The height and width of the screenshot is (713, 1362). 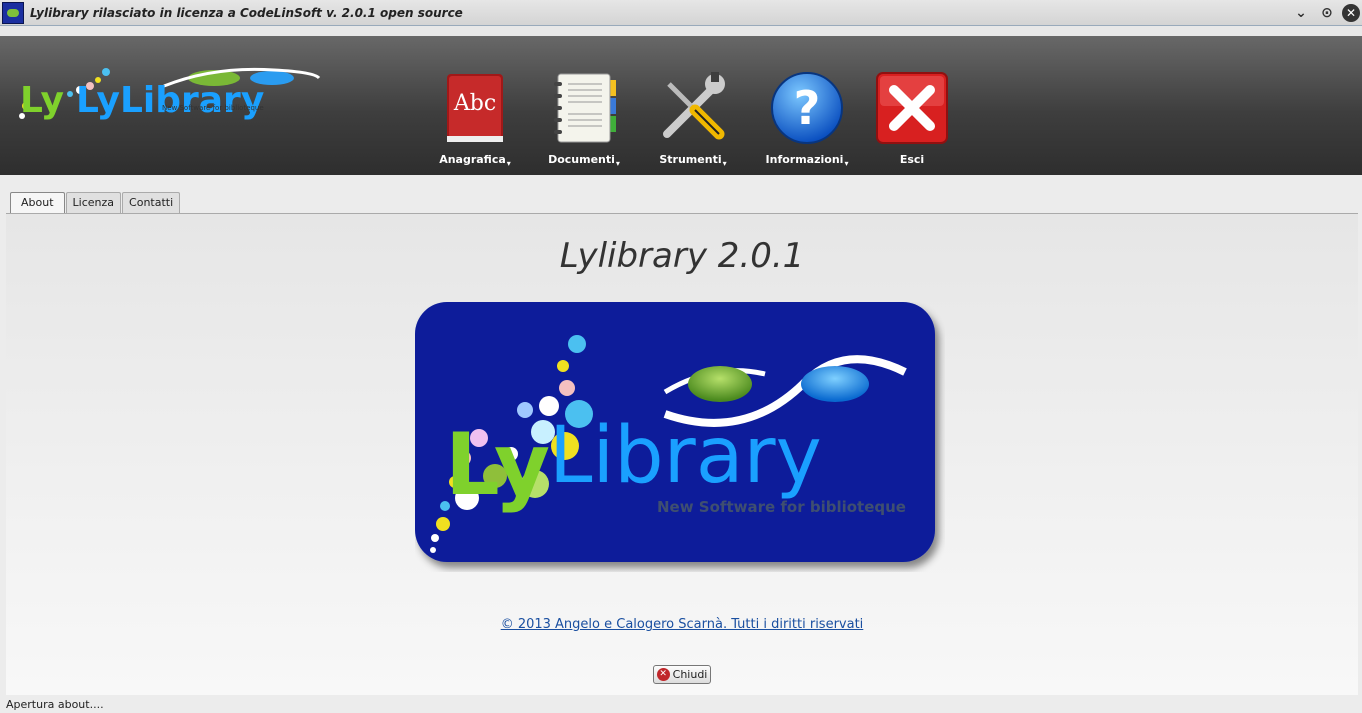 I want to click on dictionary-book-icon: Abc, so click(x=475, y=108).